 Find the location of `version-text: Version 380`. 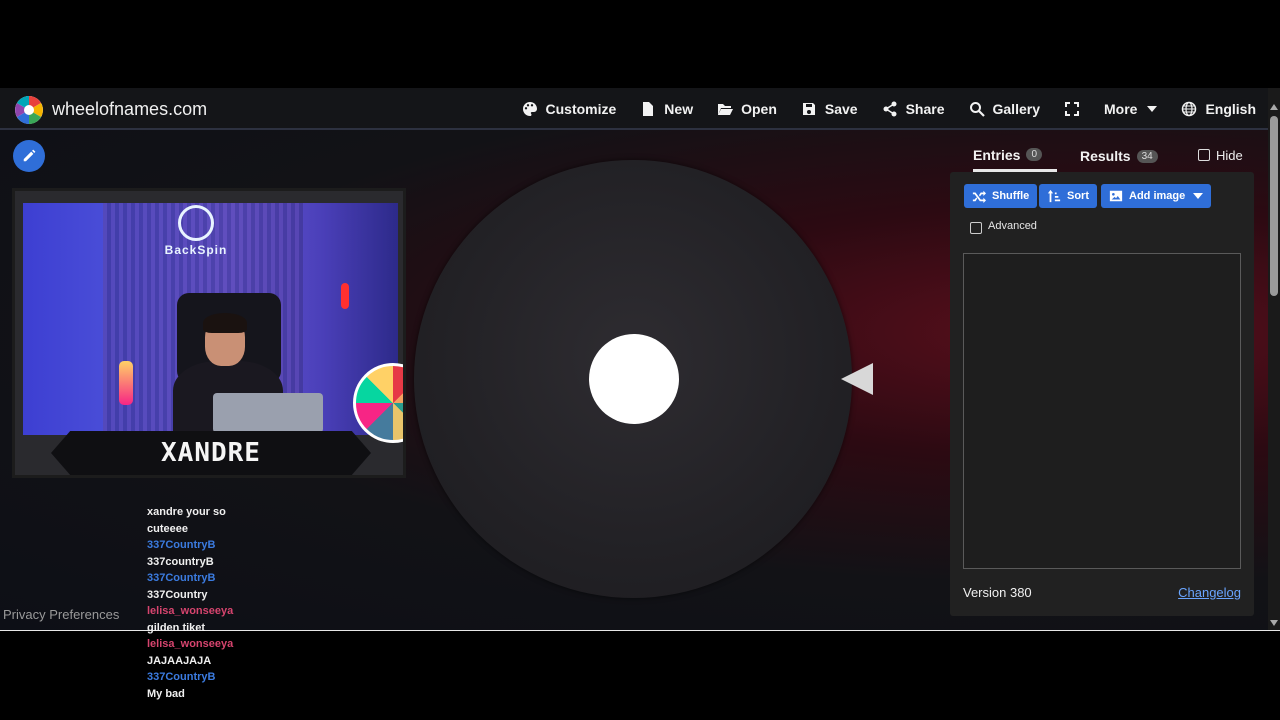

version-text: Version 380 is located at coordinates (997, 592).